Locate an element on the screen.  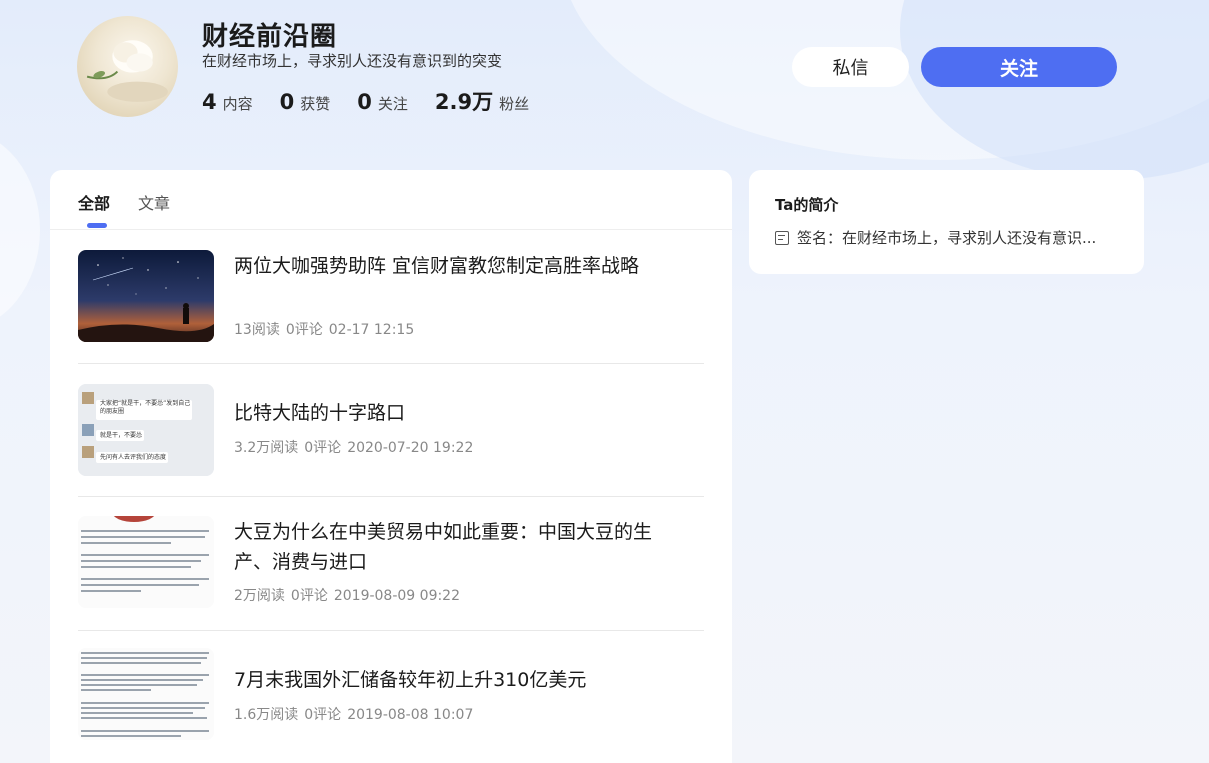
stat-followers: 2.9万 粉丝 is located at coordinates (482, 101).